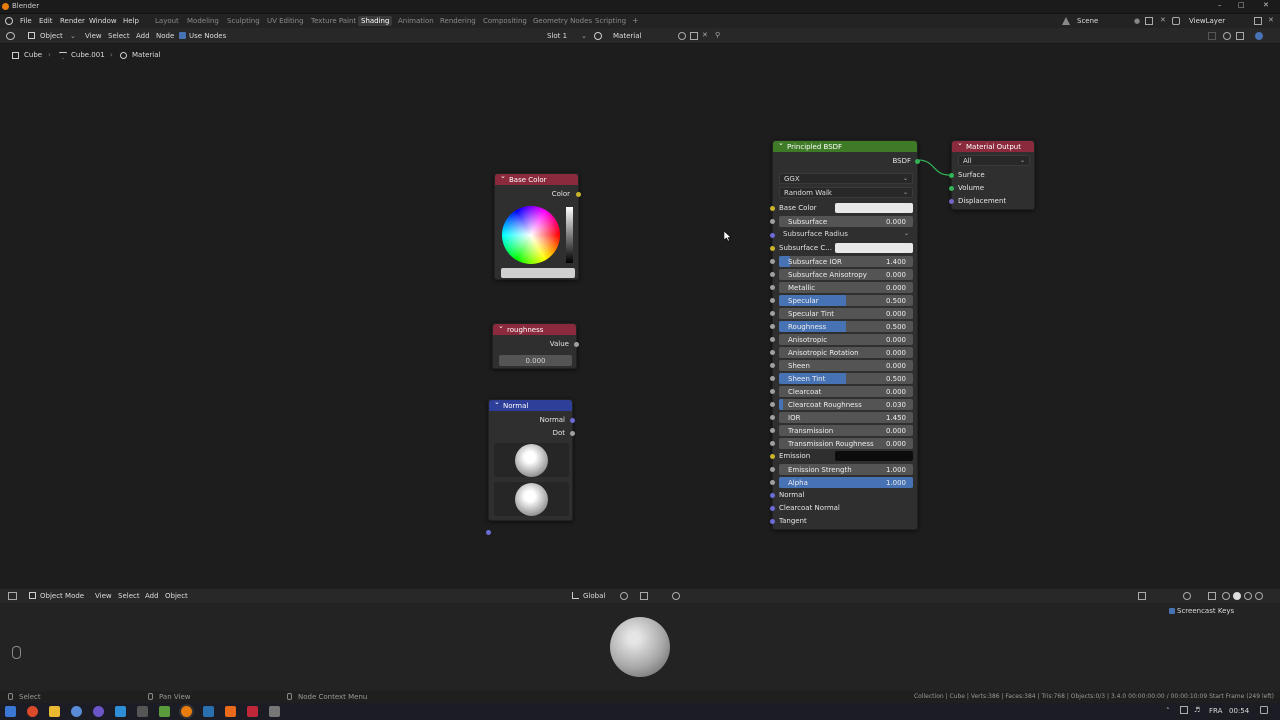 This screenshot has width=1280, height=720. What do you see at coordinates (846, 300) in the screenshot?
I see `bsdf-field: Specular 0.500` at bounding box center [846, 300].